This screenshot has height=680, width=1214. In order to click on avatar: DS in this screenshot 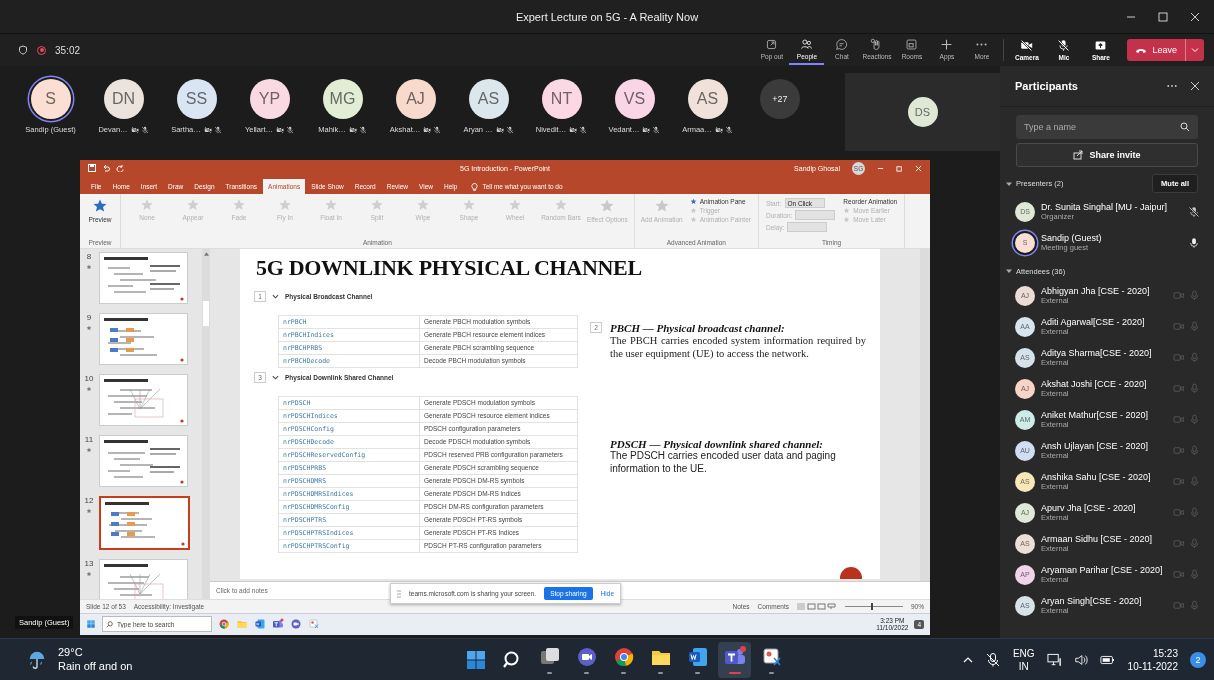, I will do `click(922, 112)`.